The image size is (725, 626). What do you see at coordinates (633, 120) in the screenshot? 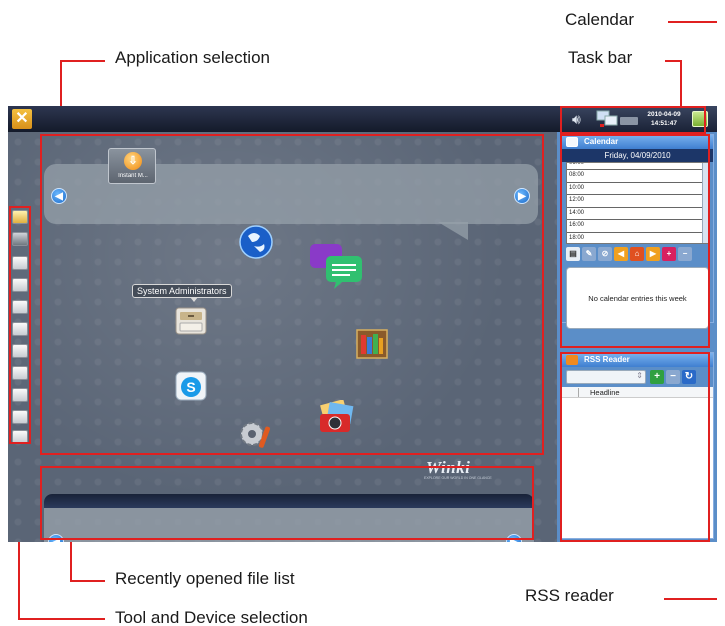
I see `highlight-task-bar` at bounding box center [633, 120].